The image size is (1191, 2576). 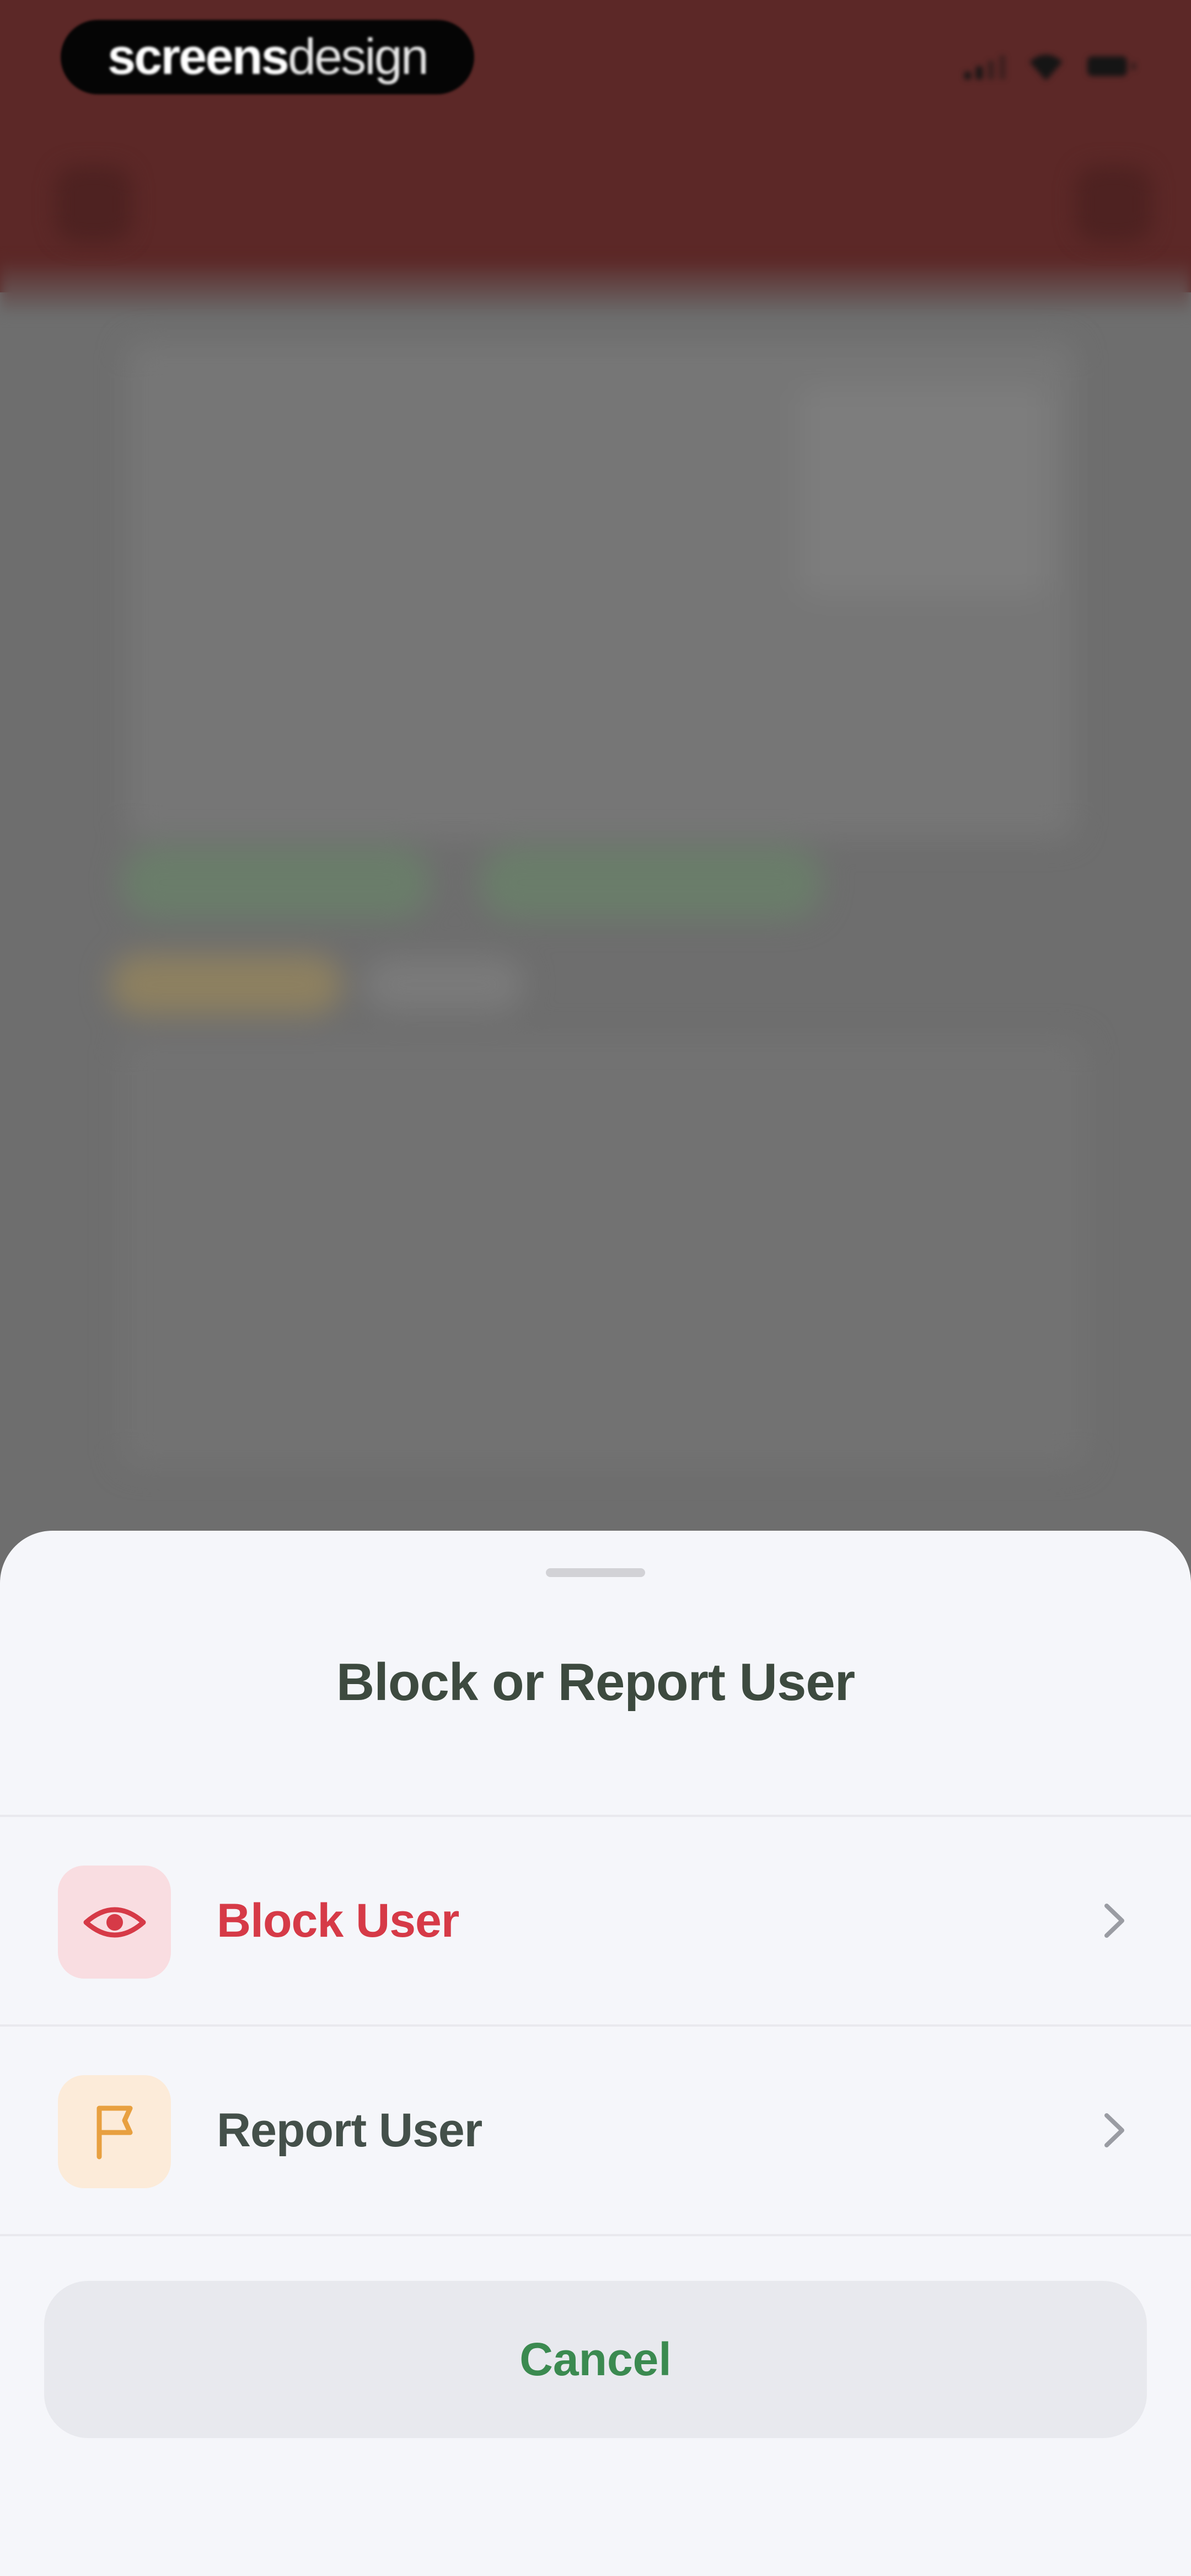 I want to click on report-user-option: Report User, so click(x=595, y=2130).